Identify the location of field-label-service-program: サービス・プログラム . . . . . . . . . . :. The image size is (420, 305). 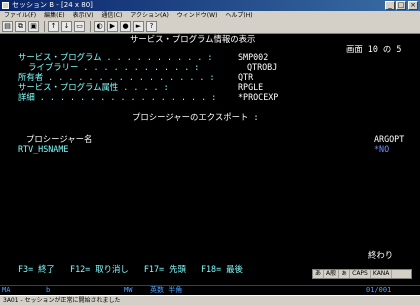
(115, 57).